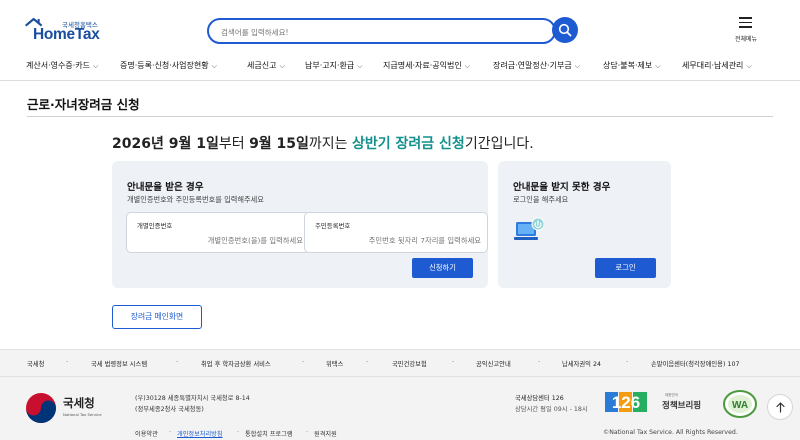  What do you see at coordinates (35, 363) in the screenshot?
I see `footer-link: 국세청` at bounding box center [35, 363].